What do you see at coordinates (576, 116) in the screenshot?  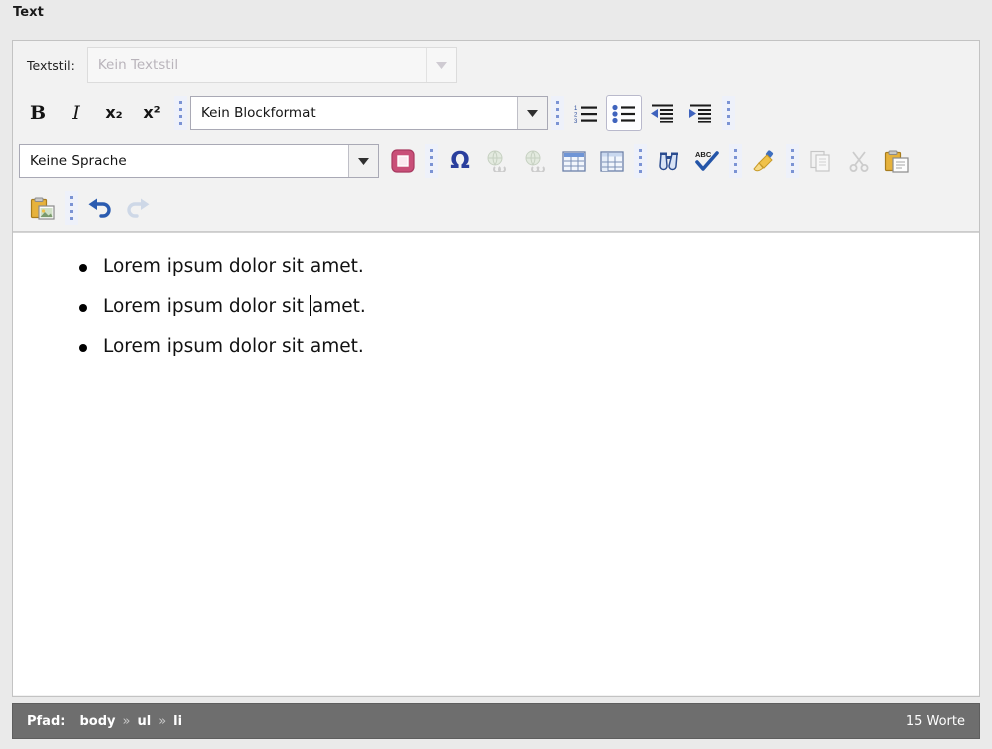 I see `svg-text: 2` at bounding box center [576, 116].